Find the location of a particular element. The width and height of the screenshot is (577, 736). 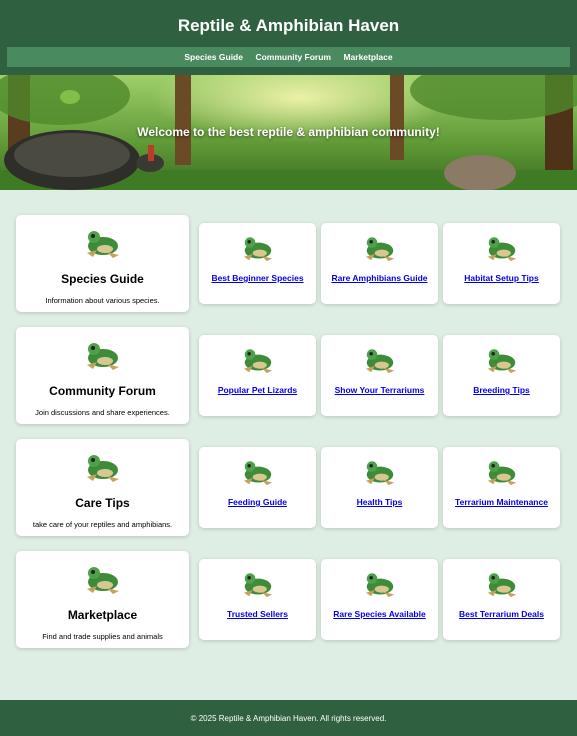

link-terrarium-maintenance: Terrarium Maintenance is located at coordinates (501, 502).